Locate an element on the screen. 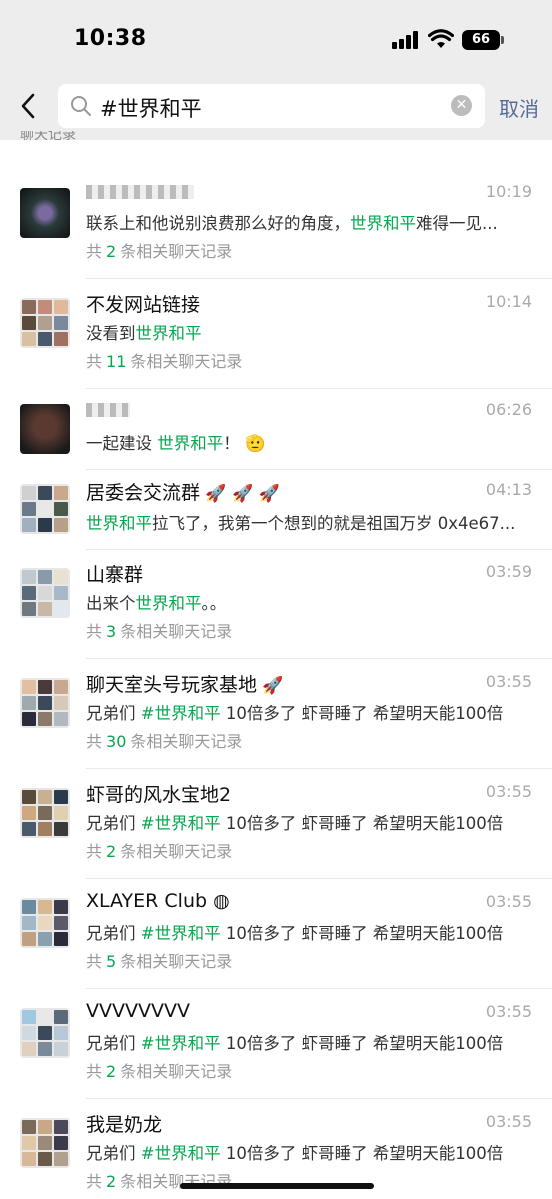 The height and width of the screenshot is (1199, 552). search-field: #世界和平 ✕ is located at coordinates (271, 106).